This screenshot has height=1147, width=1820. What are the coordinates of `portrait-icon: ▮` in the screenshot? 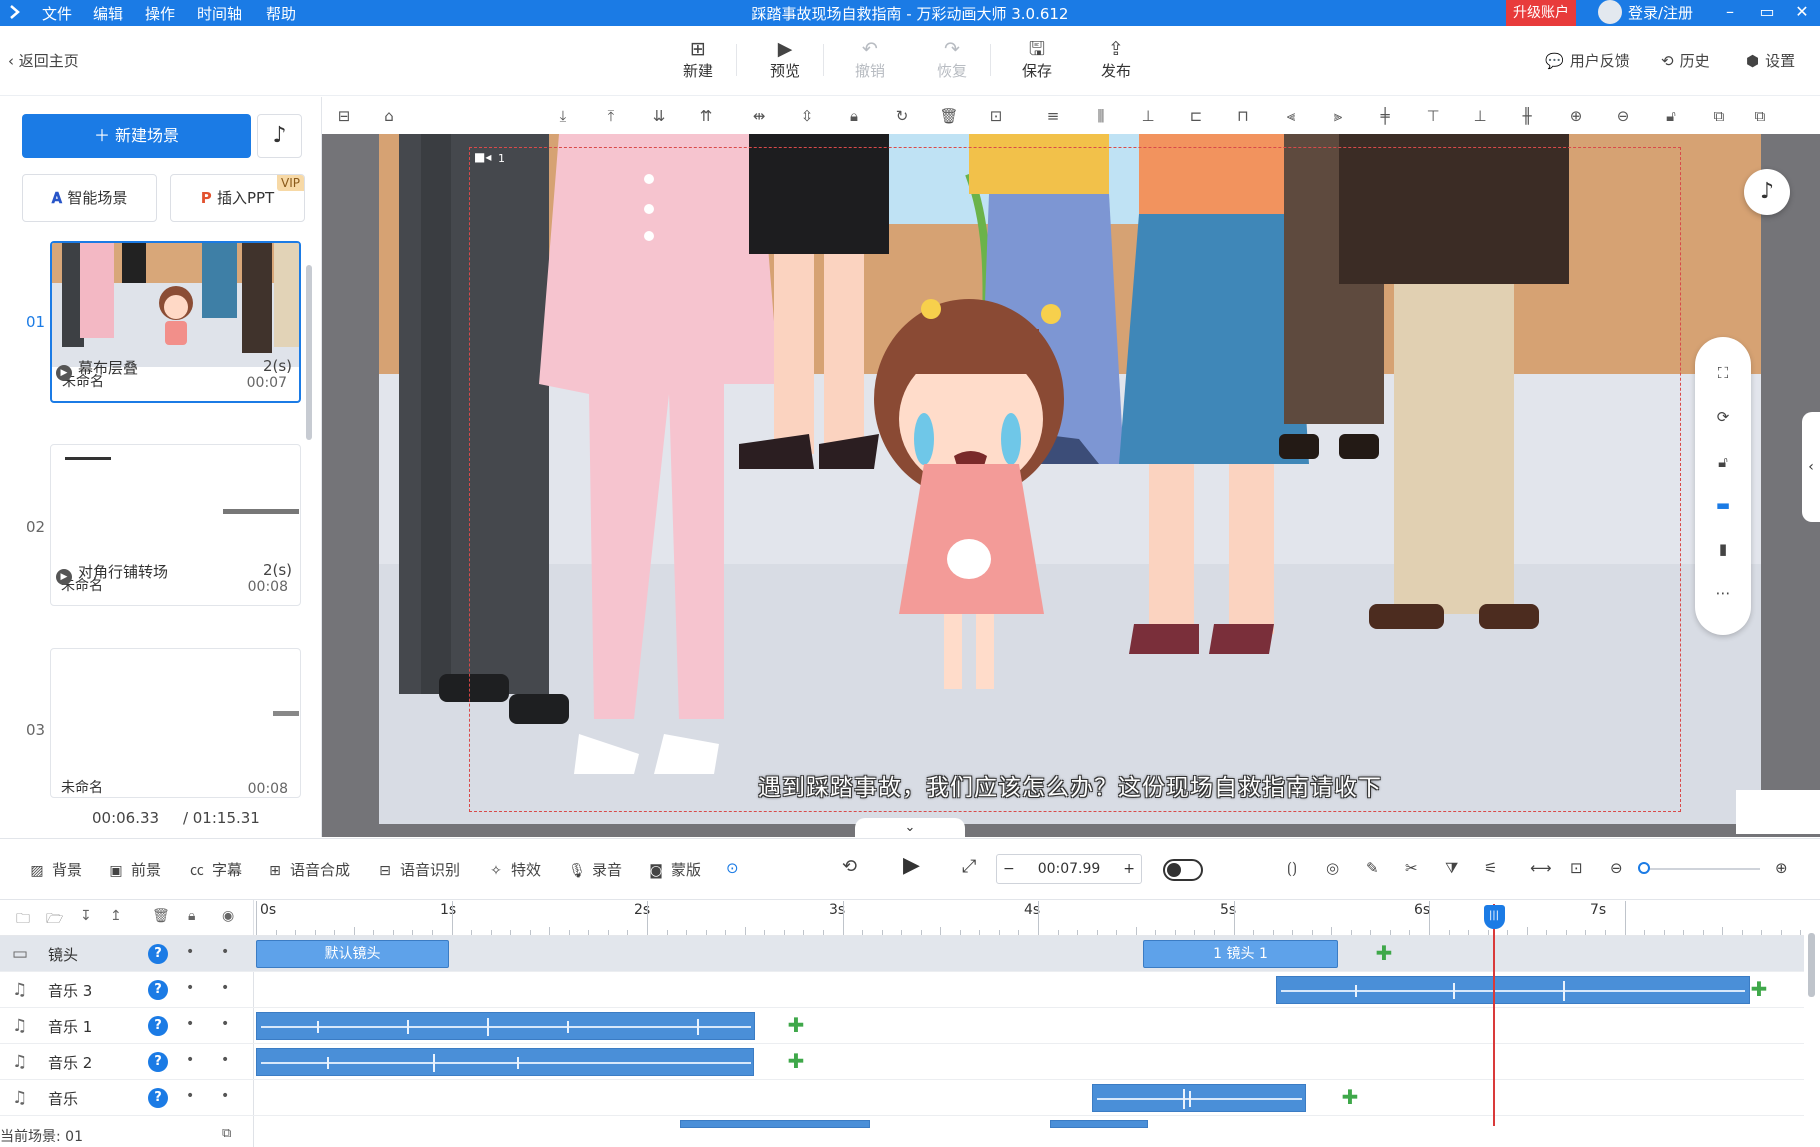 It's located at (1723, 549).